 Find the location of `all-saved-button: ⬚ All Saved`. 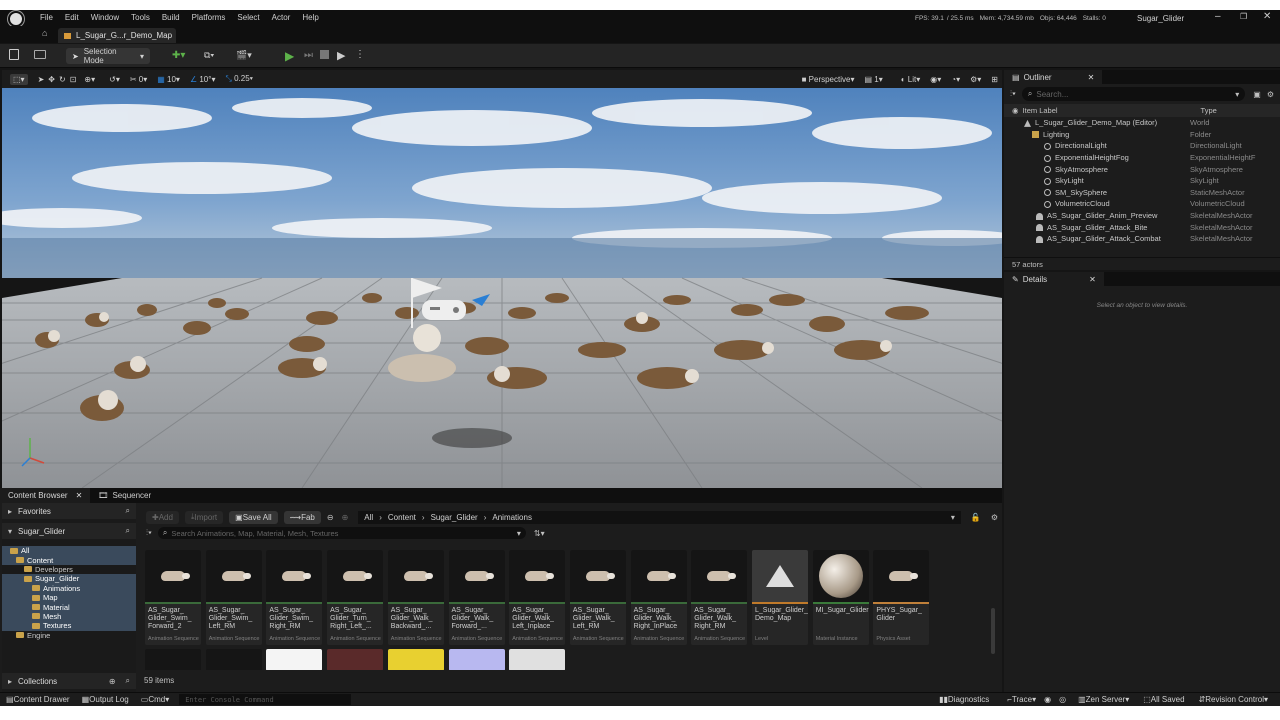

all-saved-button: ⬚ All Saved is located at coordinates (1163, 699).